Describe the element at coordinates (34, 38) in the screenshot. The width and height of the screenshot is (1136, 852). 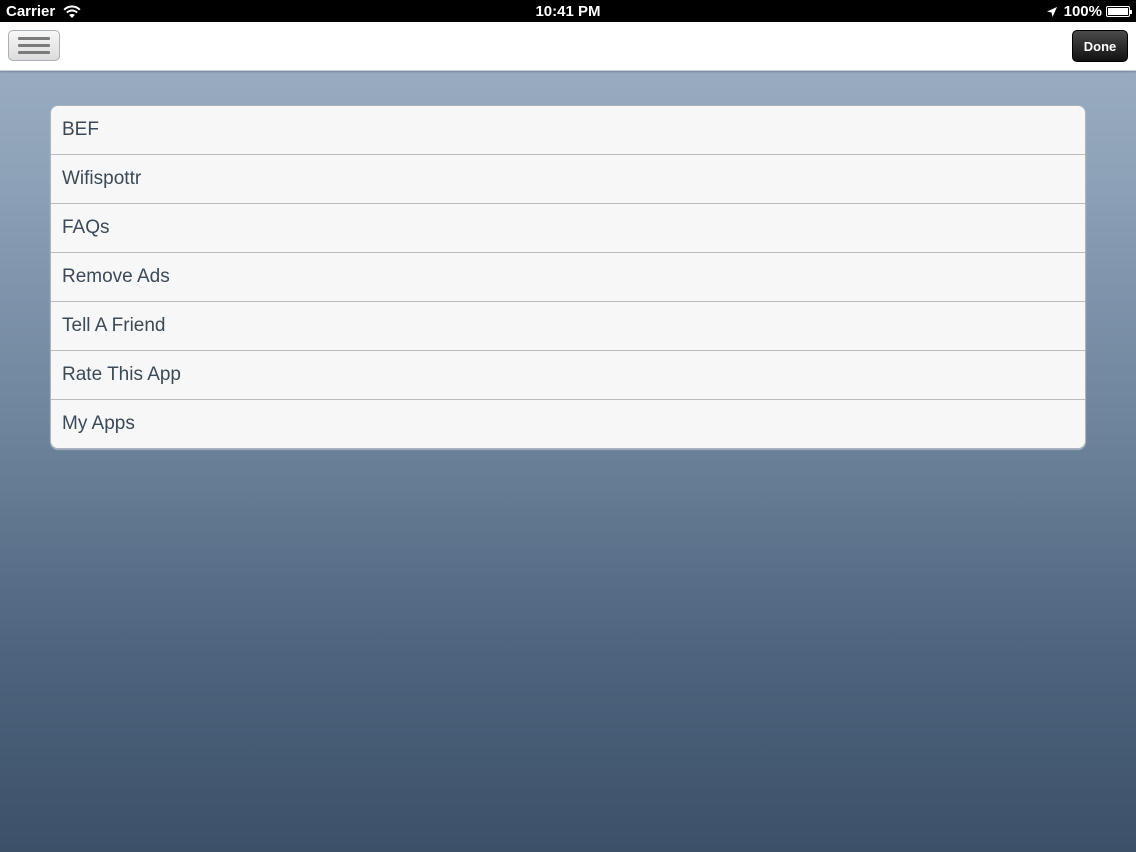
I see `hamburger-menu-icon` at that location.